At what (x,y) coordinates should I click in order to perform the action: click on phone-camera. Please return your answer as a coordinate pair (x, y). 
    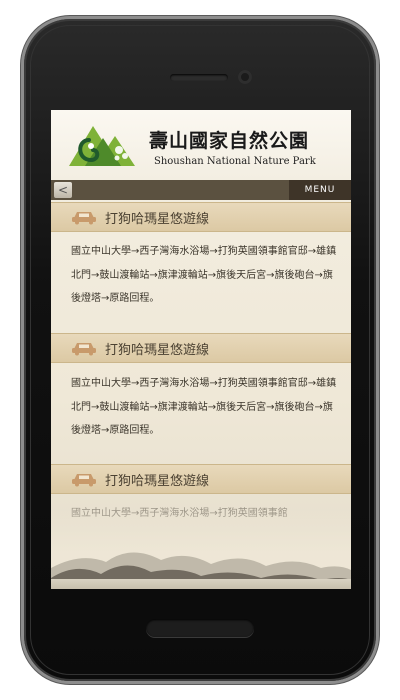
    Looking at the image, I should click on (245, 77).